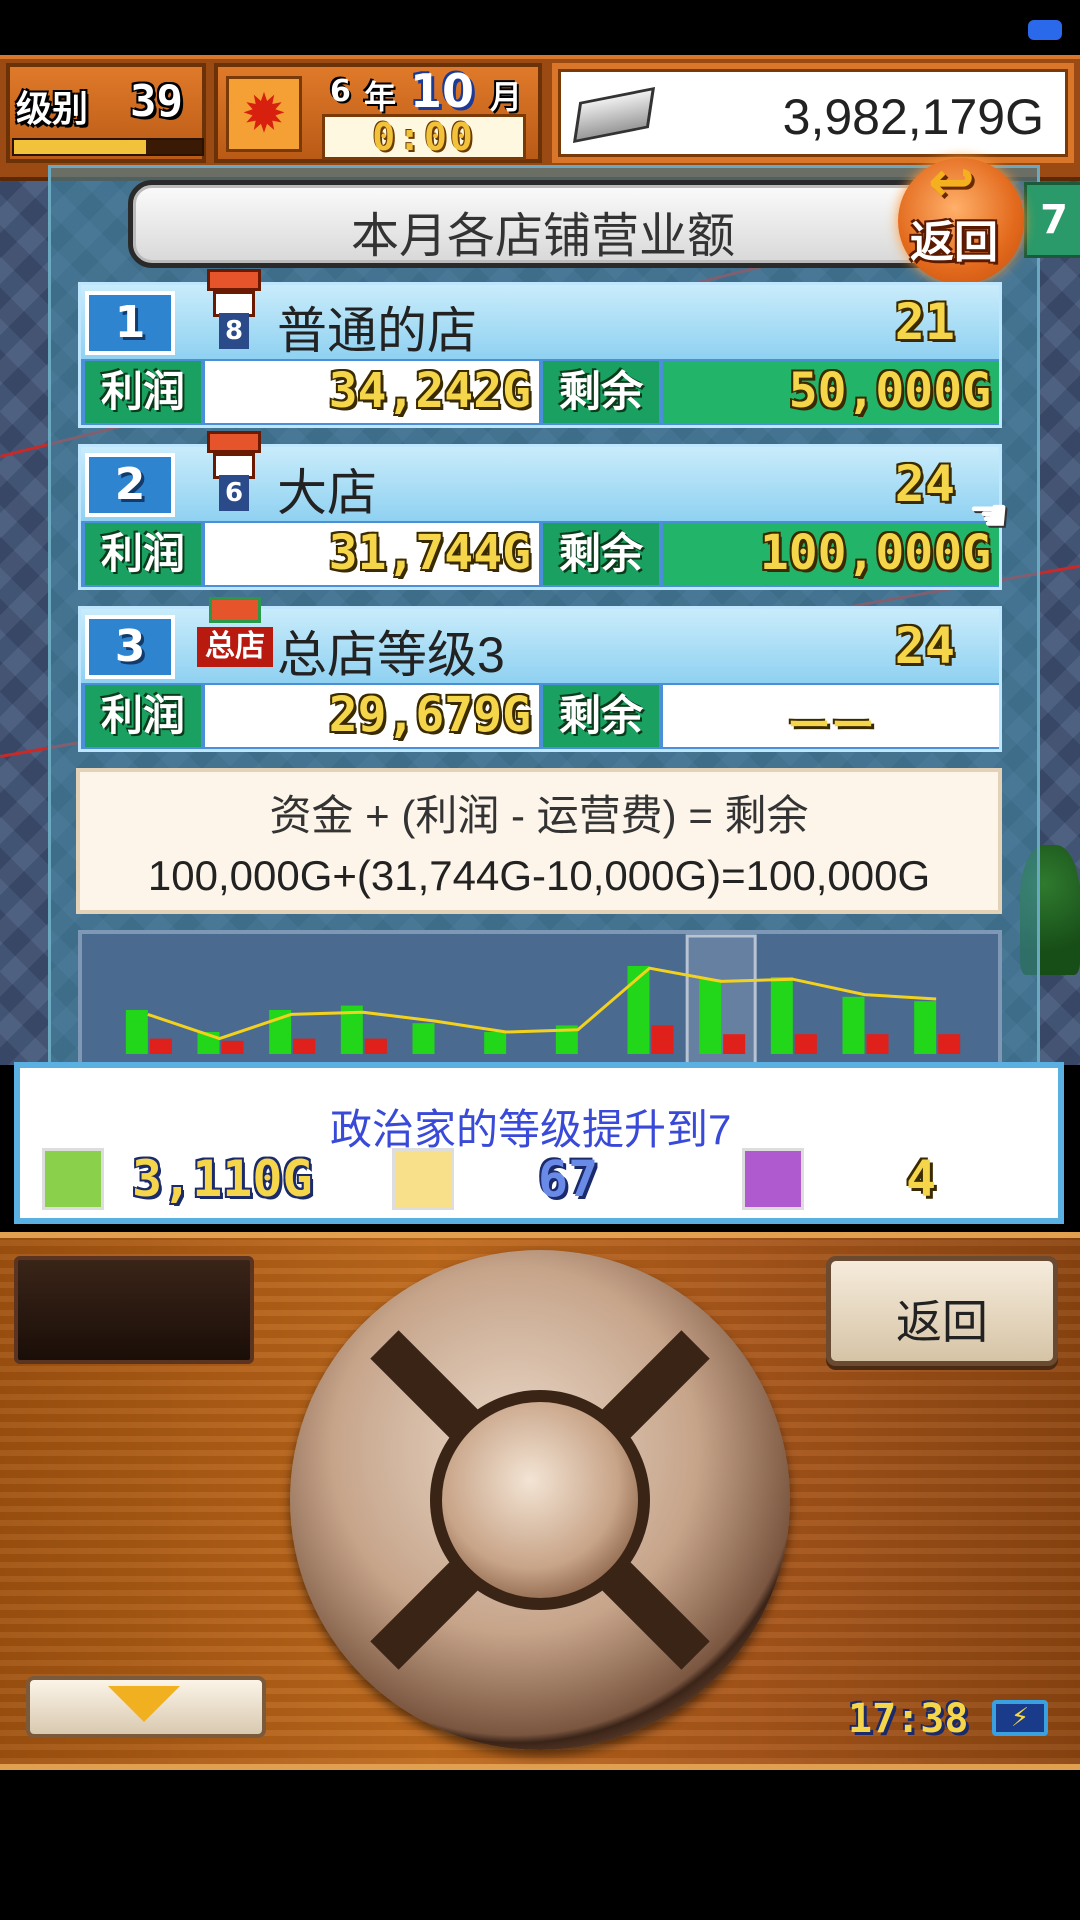 This screenshot has height=1920, width=1080. I want to click on month-number: 10, so click(442, 91).